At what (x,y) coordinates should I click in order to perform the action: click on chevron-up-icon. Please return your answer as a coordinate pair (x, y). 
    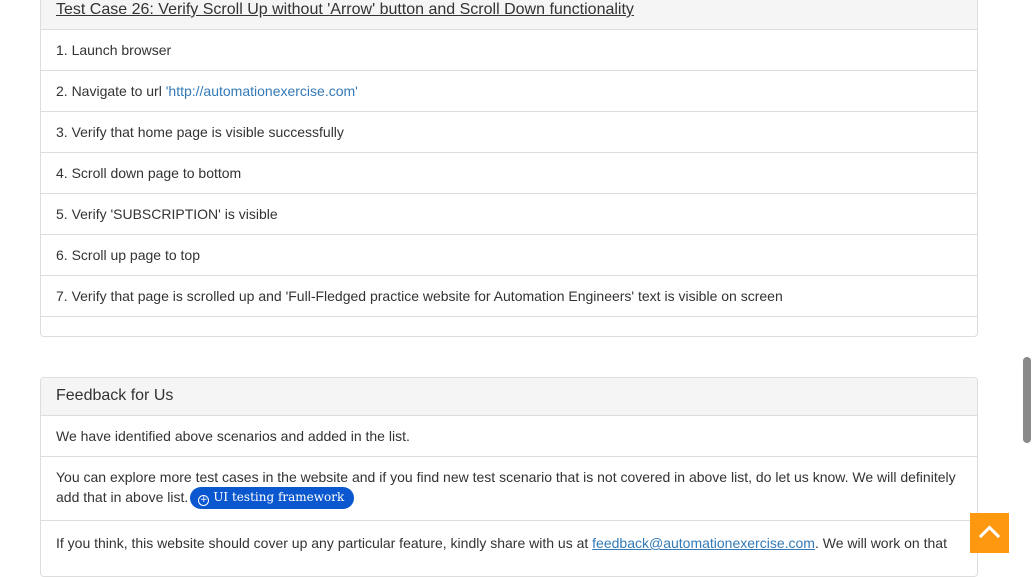
    Looking at the image, I should click on (989, 531).